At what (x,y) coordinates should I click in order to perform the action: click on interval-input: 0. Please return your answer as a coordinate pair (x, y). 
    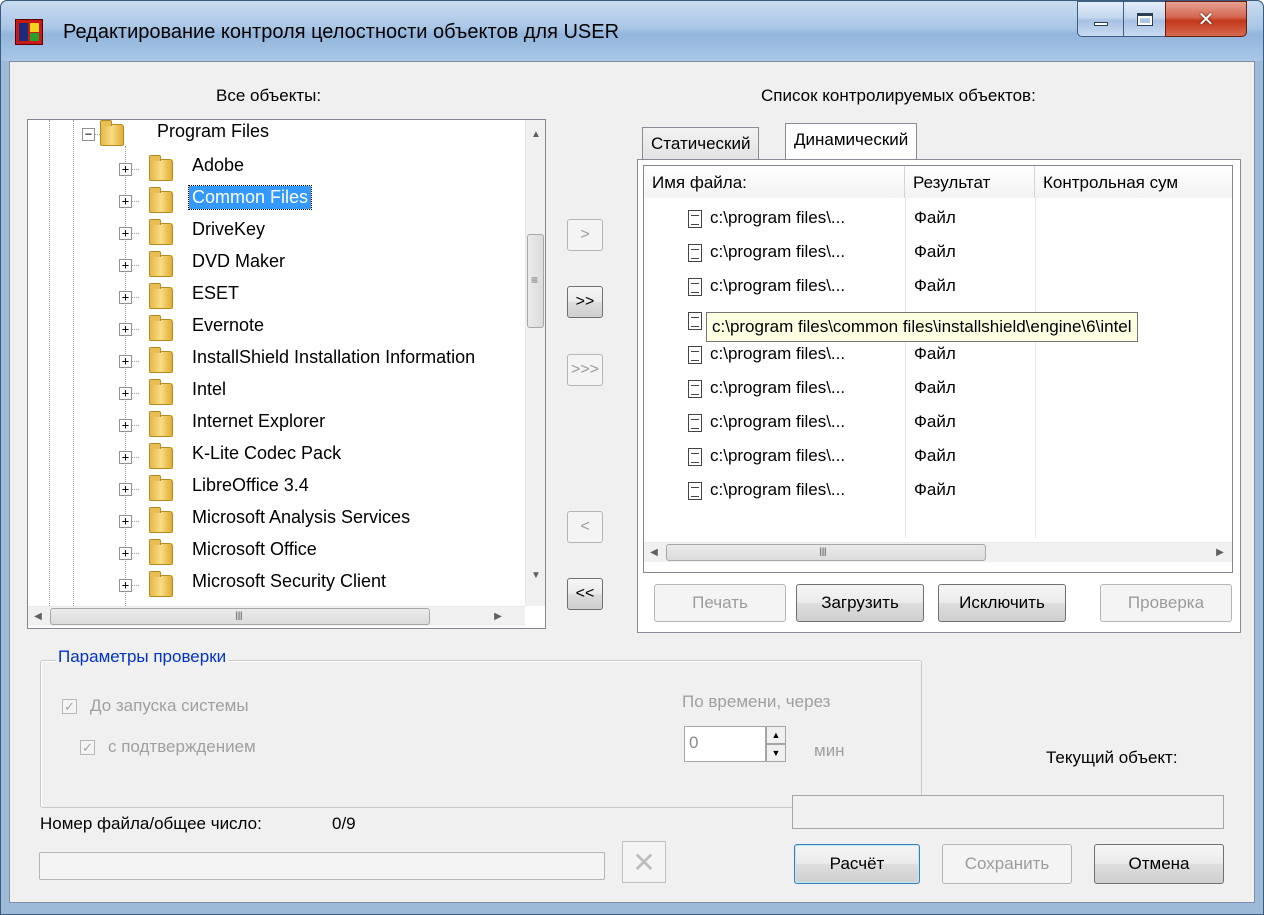
    Looking at the image, I should click on (725, 744).